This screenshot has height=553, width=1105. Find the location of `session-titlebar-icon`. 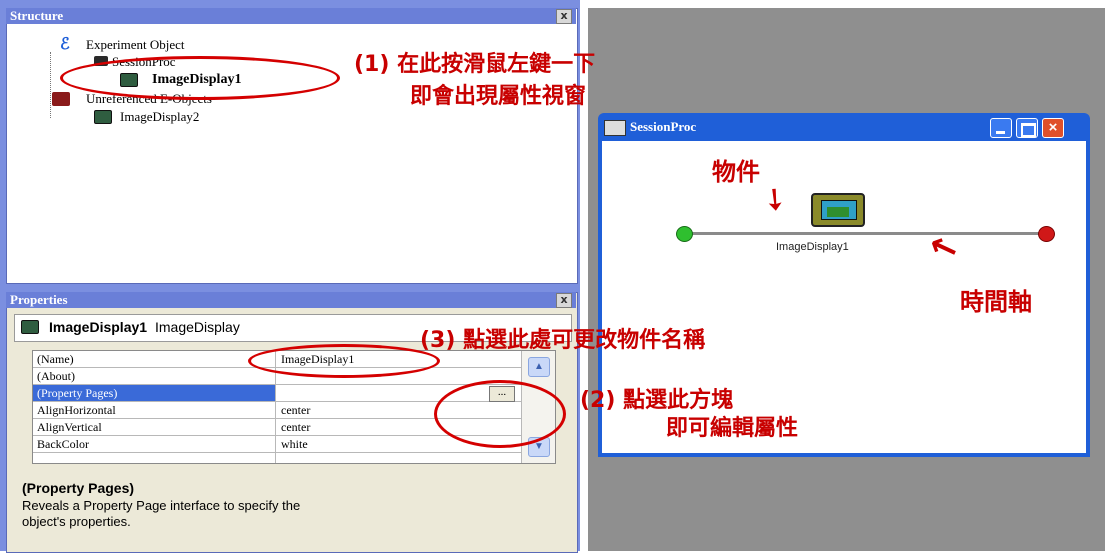

session-titlebar-icon is located at coordinates (615, 128).